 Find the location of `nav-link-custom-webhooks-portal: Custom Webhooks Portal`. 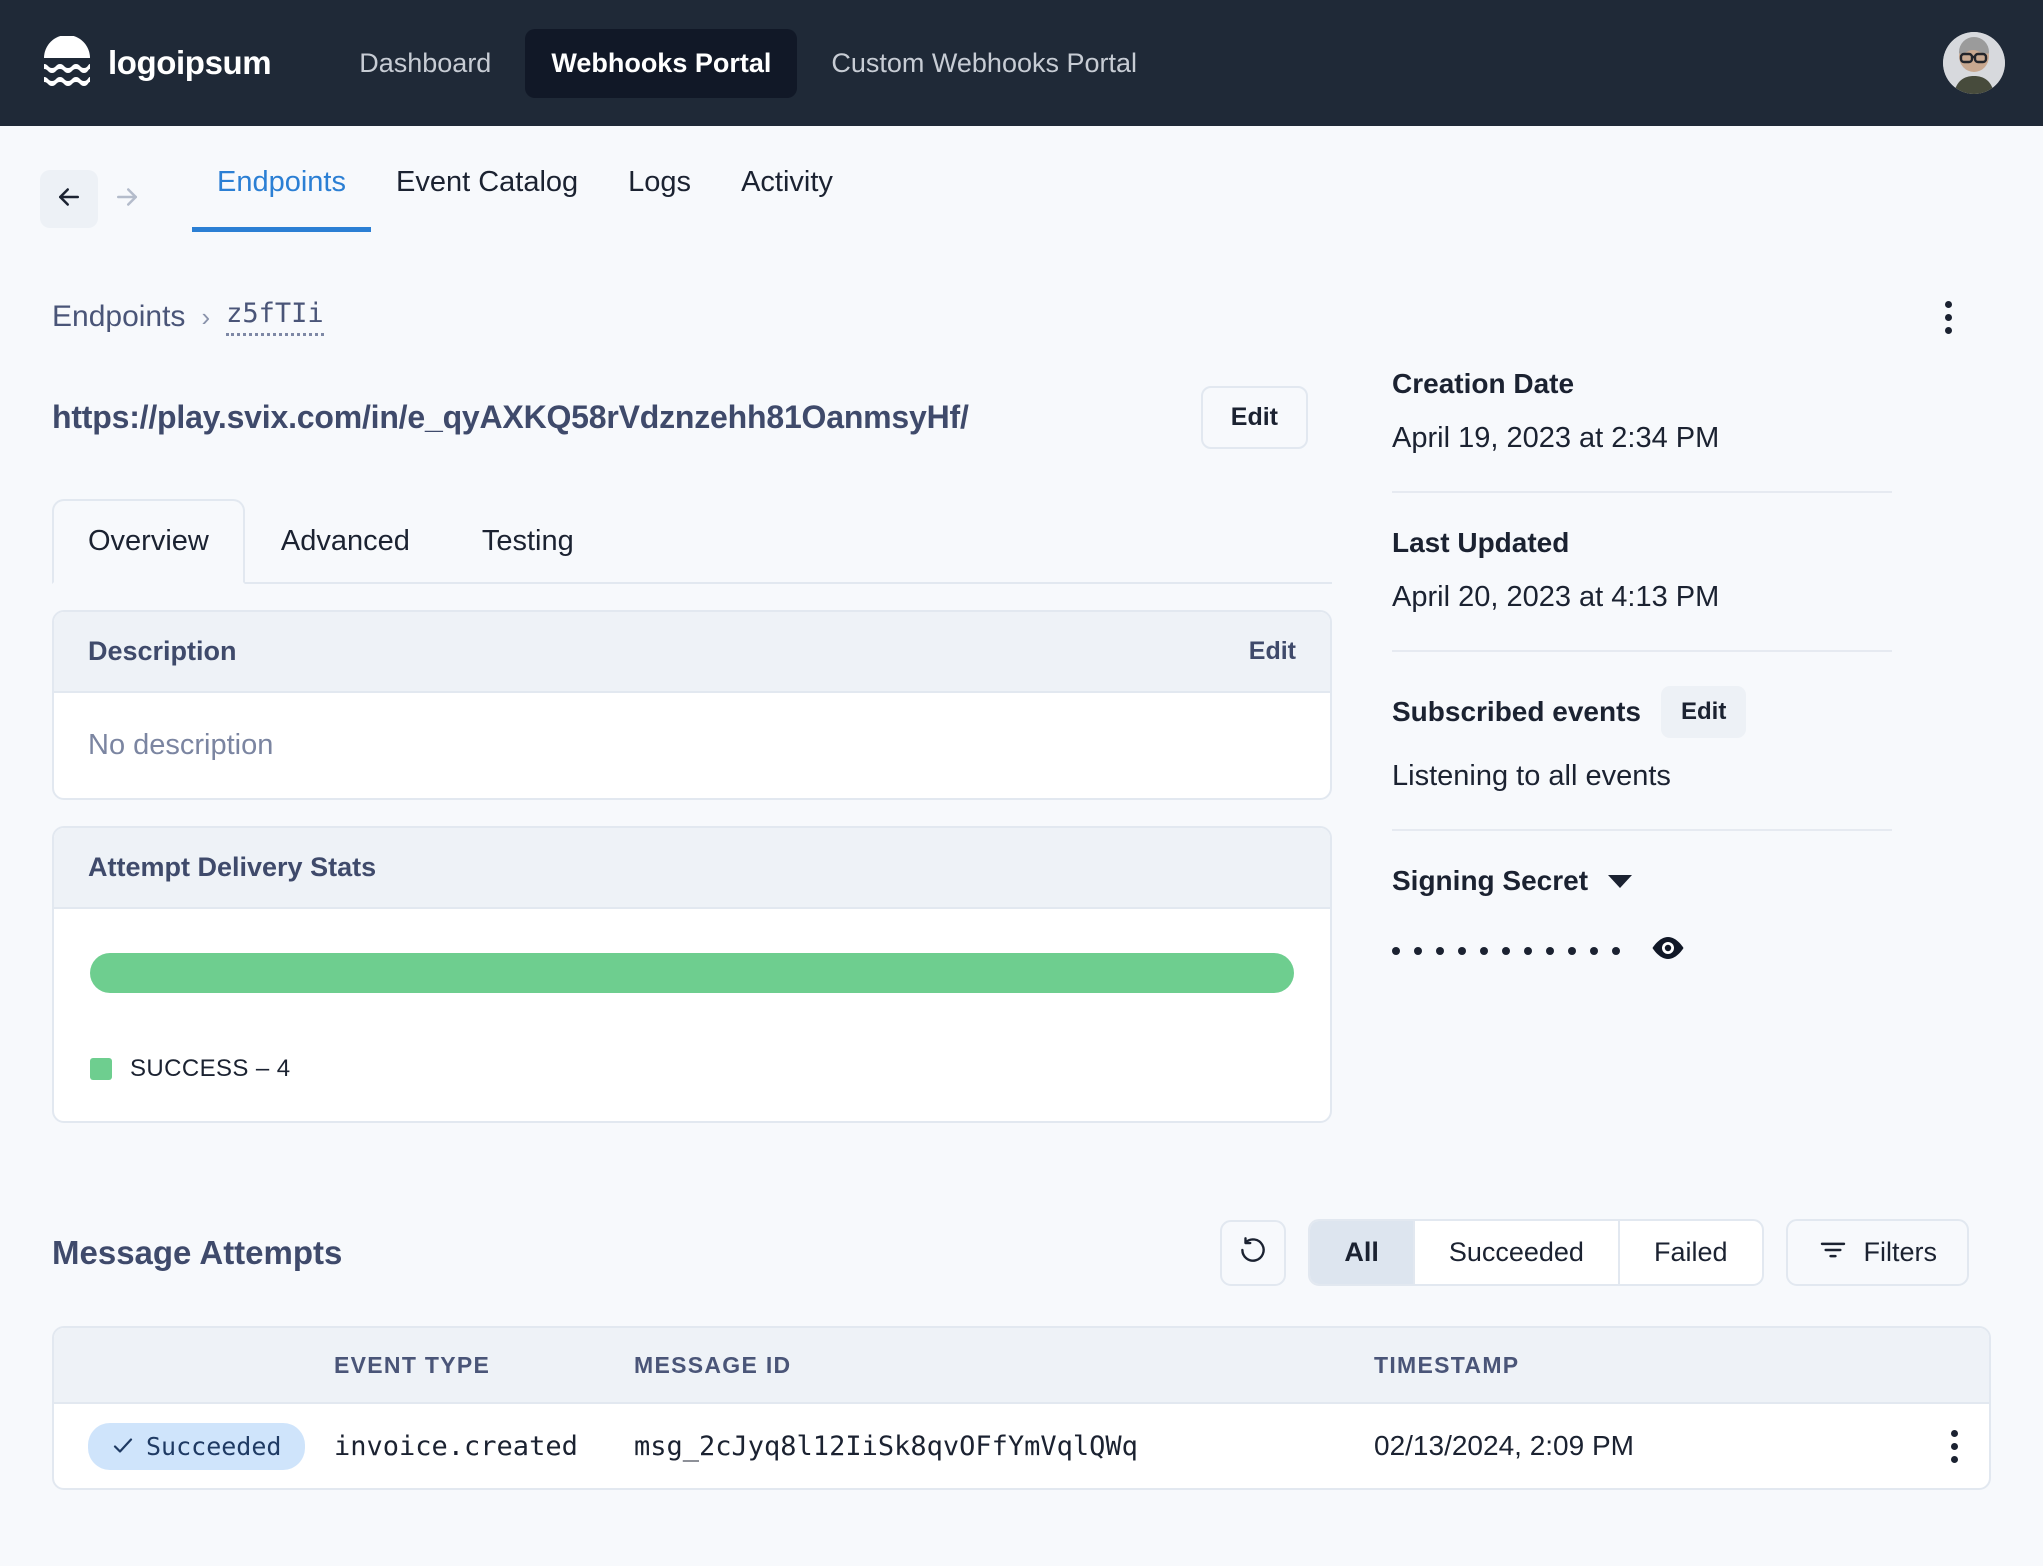

nav-link-custom-webhooks-portal: Custom Webhooks Portal is located at coordinates (984, 63).